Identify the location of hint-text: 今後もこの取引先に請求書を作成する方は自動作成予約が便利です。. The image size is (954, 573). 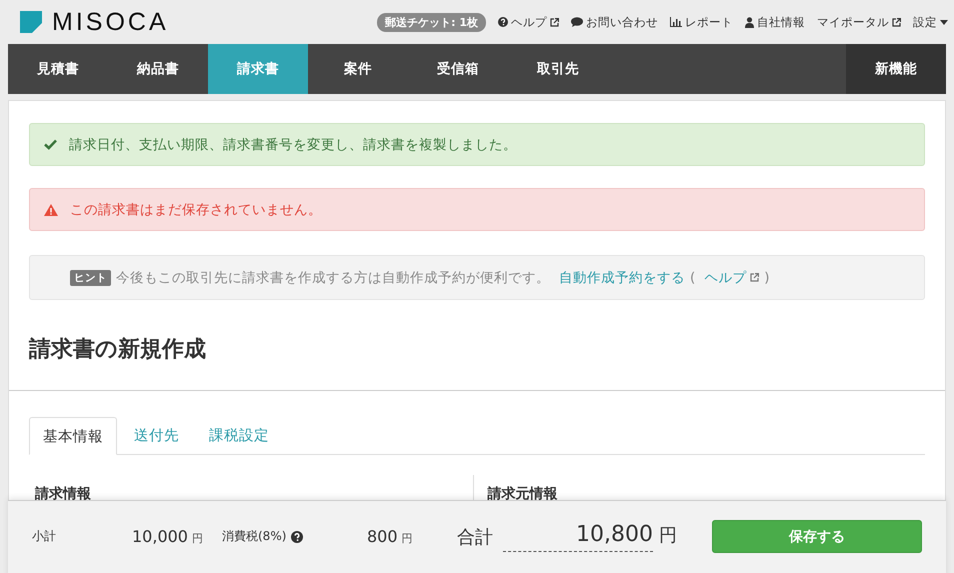
(333, 277).